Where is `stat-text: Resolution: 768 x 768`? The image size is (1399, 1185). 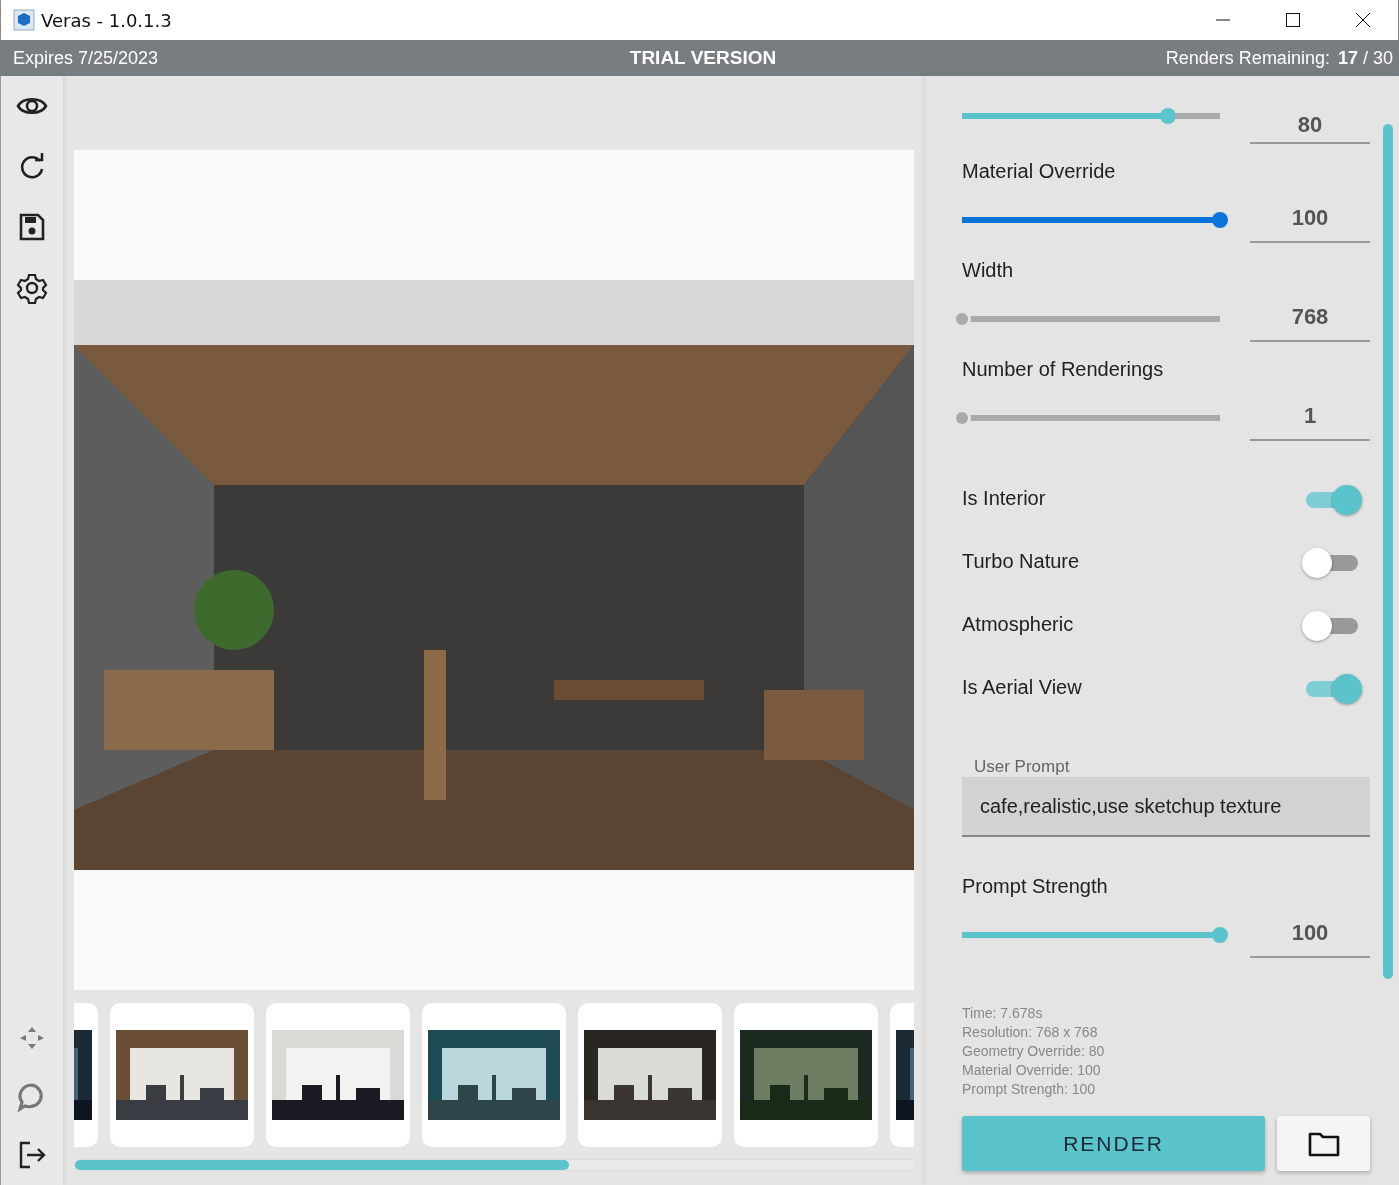 stat-text: Resolution: 768 x 768 is located at coordinates (1030, 1032).